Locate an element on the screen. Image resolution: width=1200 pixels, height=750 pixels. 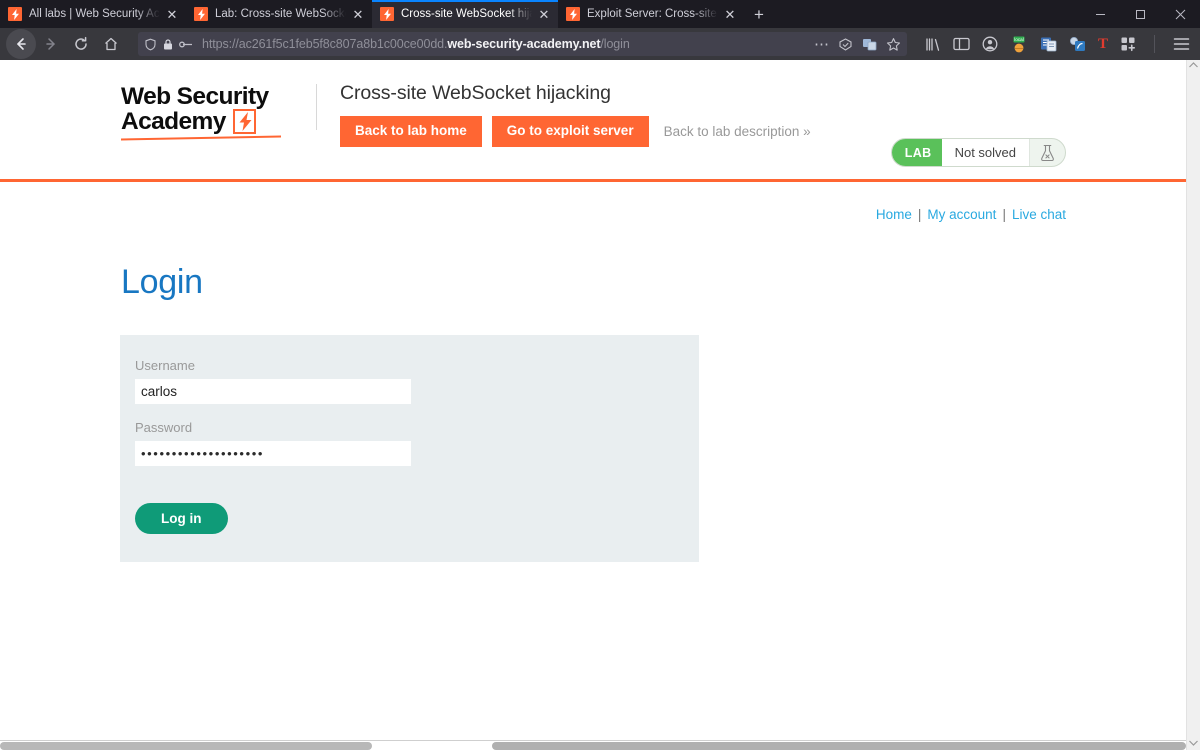
username-field-group: Username is located at coordinates (405, 381).